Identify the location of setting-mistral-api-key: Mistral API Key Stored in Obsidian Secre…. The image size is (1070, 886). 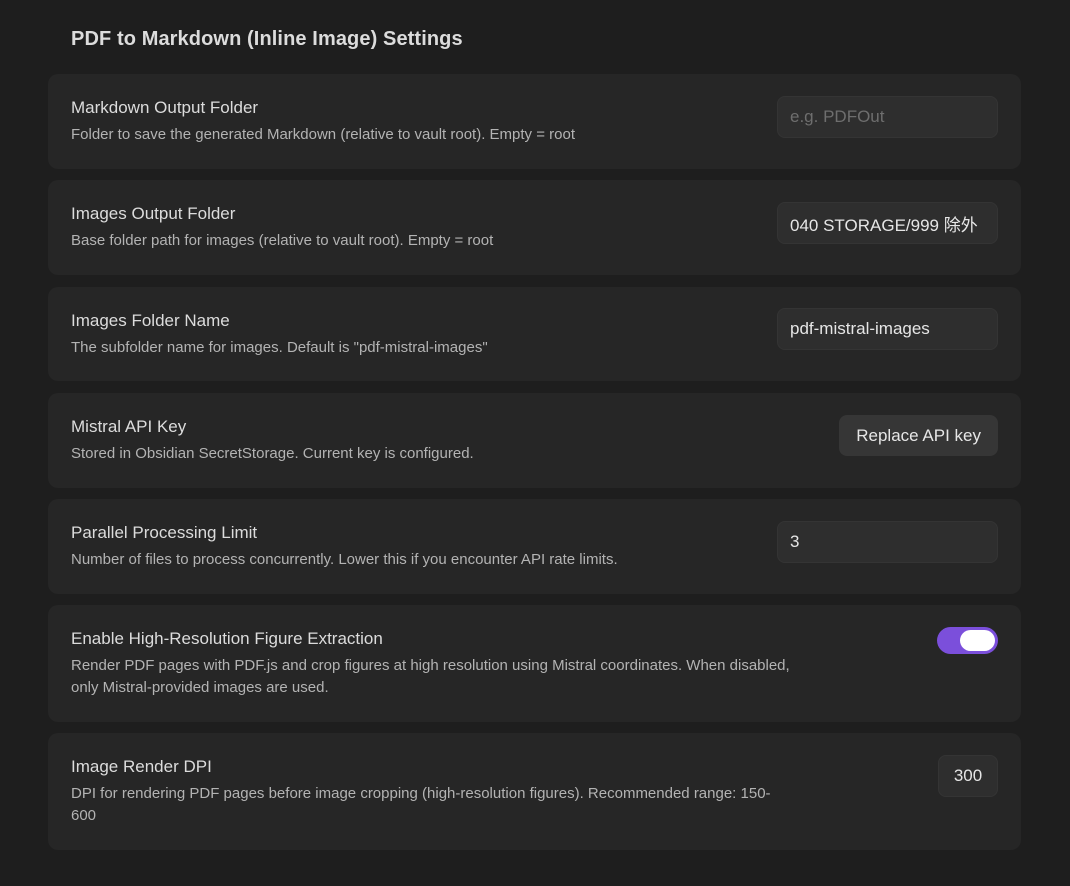
(534, 440).